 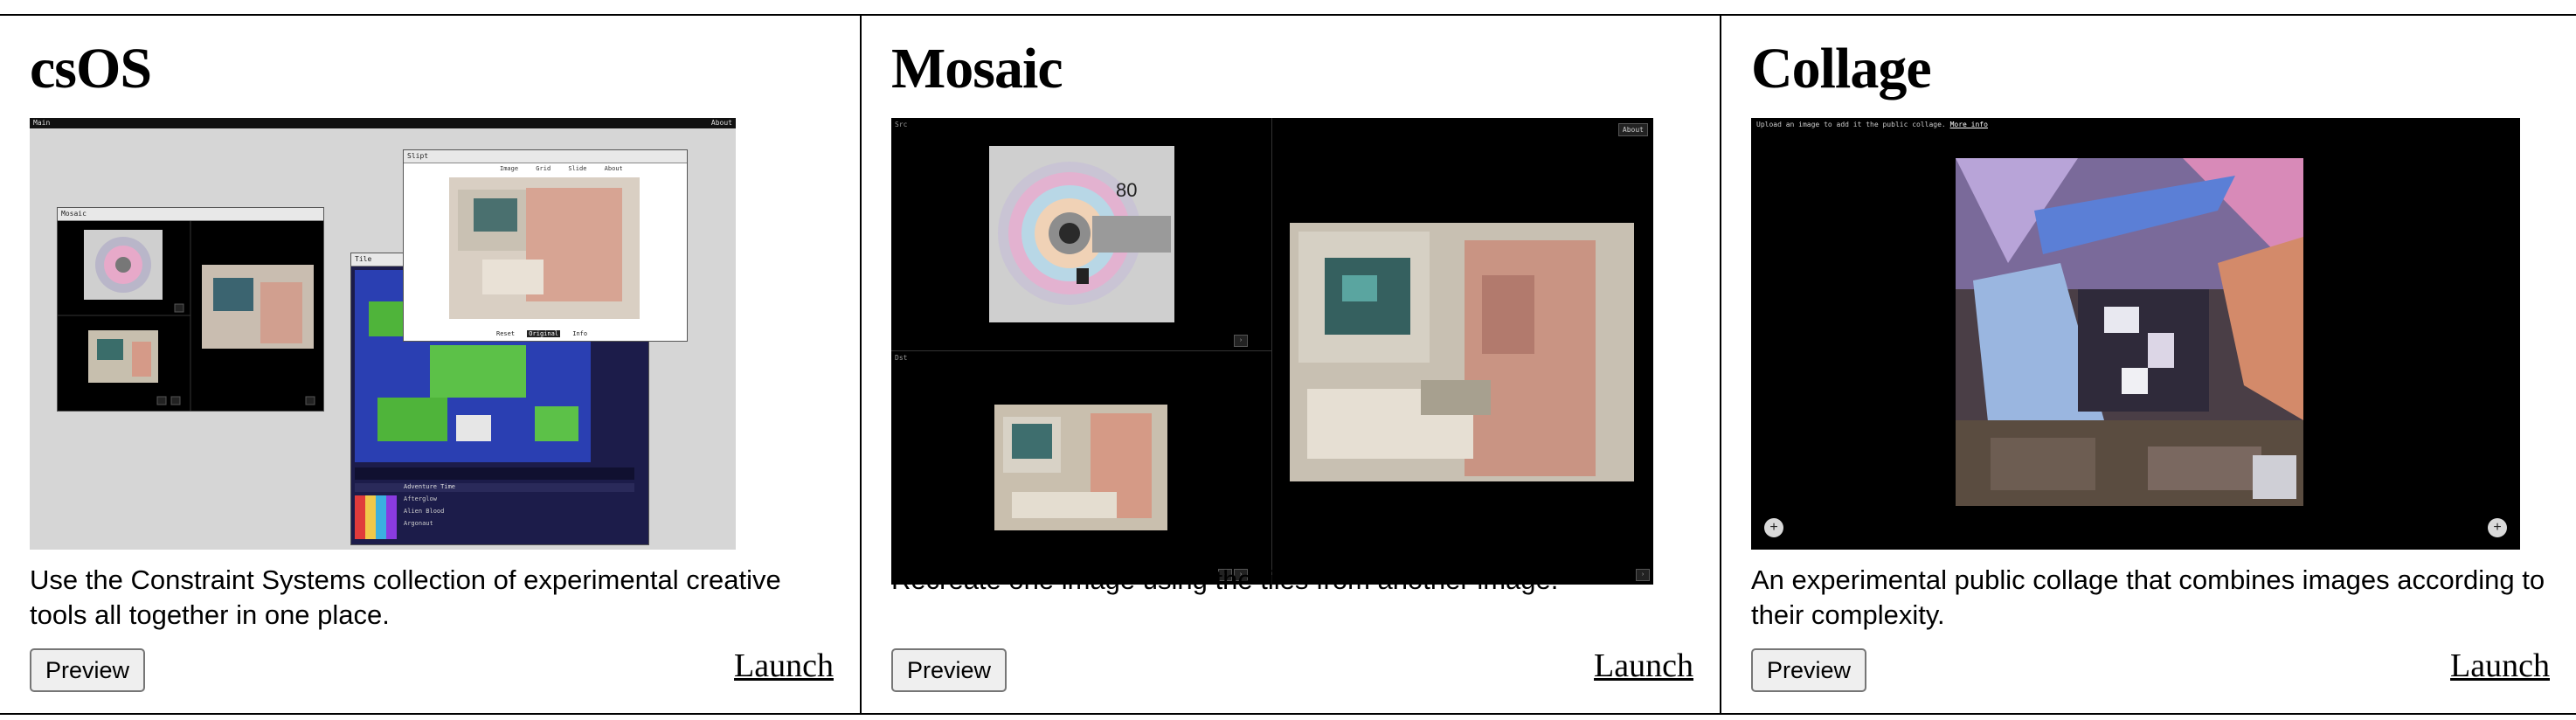 What do you see at coordinates (420, 498) in the screenshot?
I see `palette-item: Afterglow` at bounding box center [420, 498].